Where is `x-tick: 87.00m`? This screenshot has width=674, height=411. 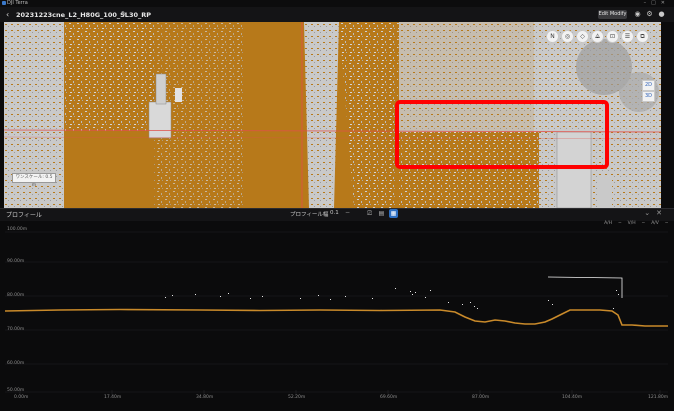 x-tick: 87.00m is located at coordinates (481, 397).